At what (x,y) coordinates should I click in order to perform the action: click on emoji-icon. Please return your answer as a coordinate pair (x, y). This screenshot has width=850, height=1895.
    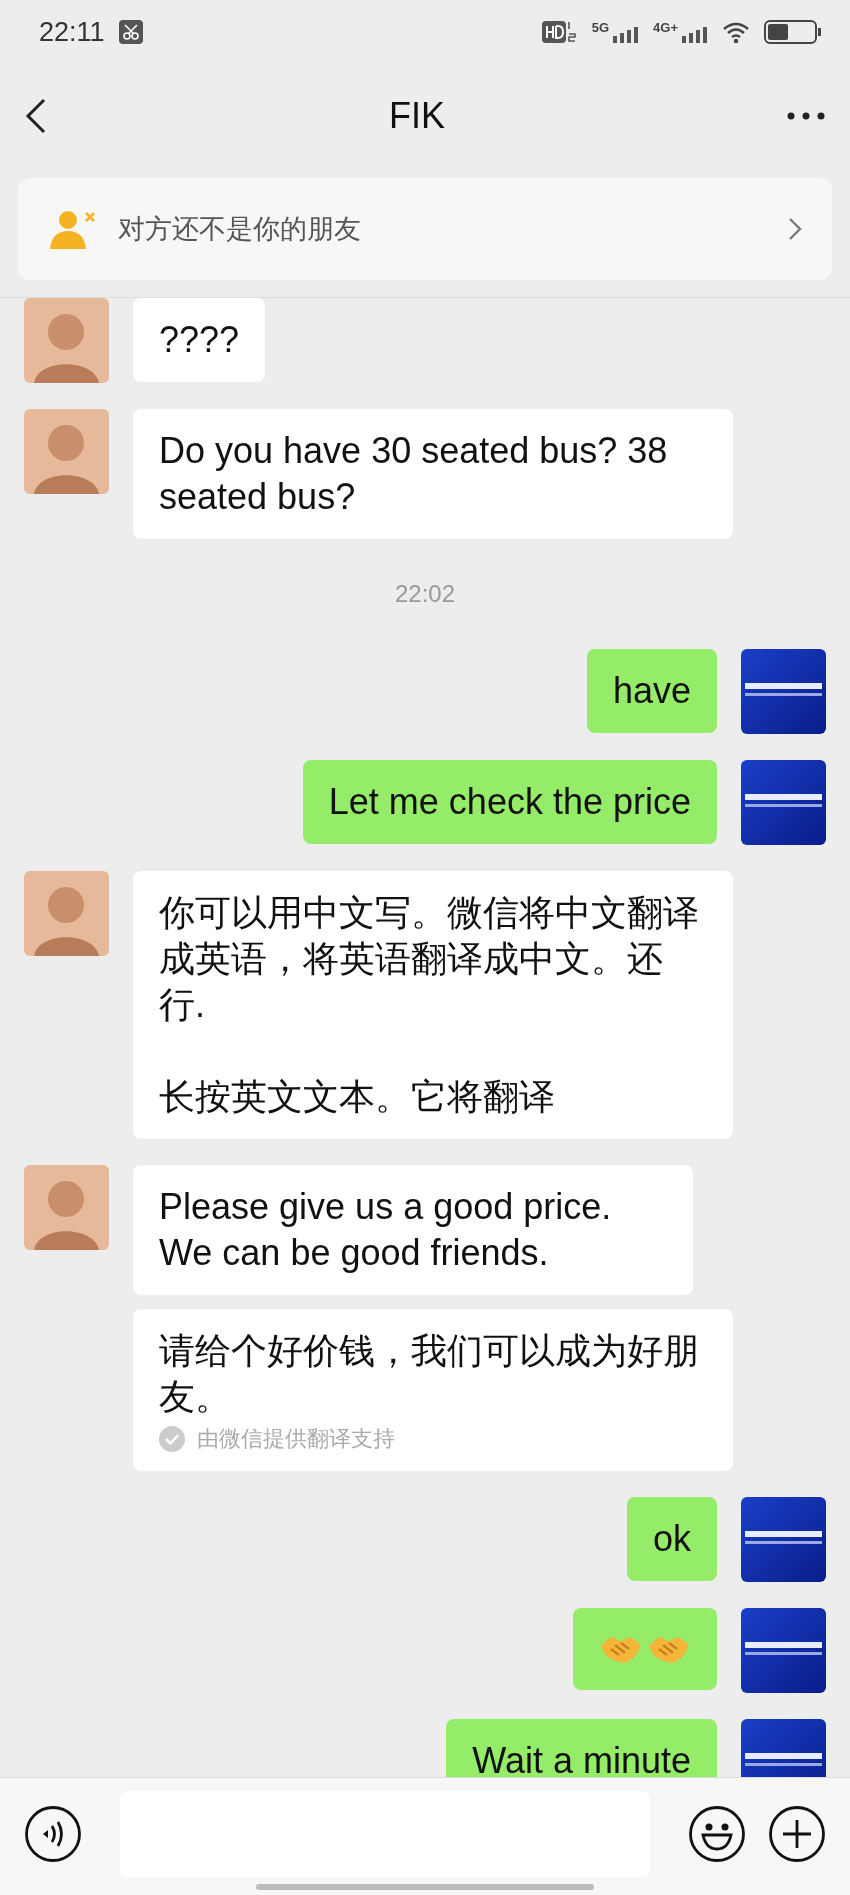
    Looking at the image, I should click on (717, 1833).